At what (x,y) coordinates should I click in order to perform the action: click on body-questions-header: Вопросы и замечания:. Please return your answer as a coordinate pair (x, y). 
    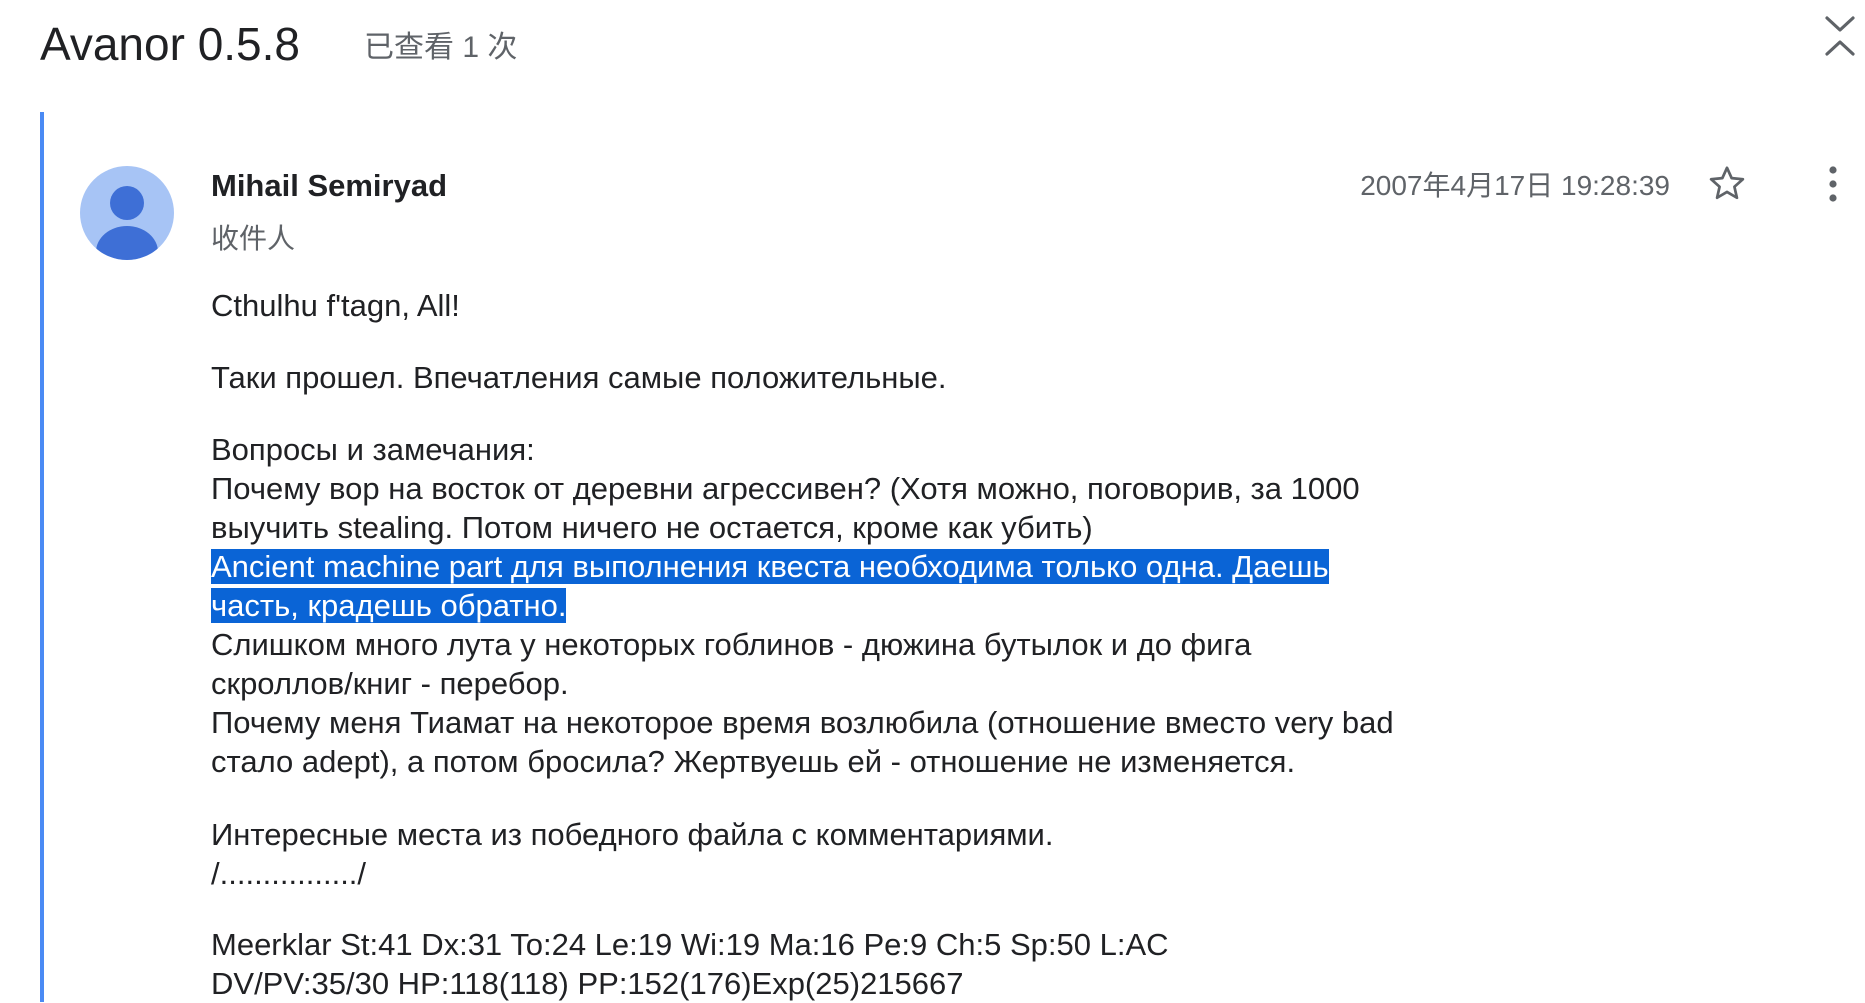
    Looking at the image, I should click on (373, 449).